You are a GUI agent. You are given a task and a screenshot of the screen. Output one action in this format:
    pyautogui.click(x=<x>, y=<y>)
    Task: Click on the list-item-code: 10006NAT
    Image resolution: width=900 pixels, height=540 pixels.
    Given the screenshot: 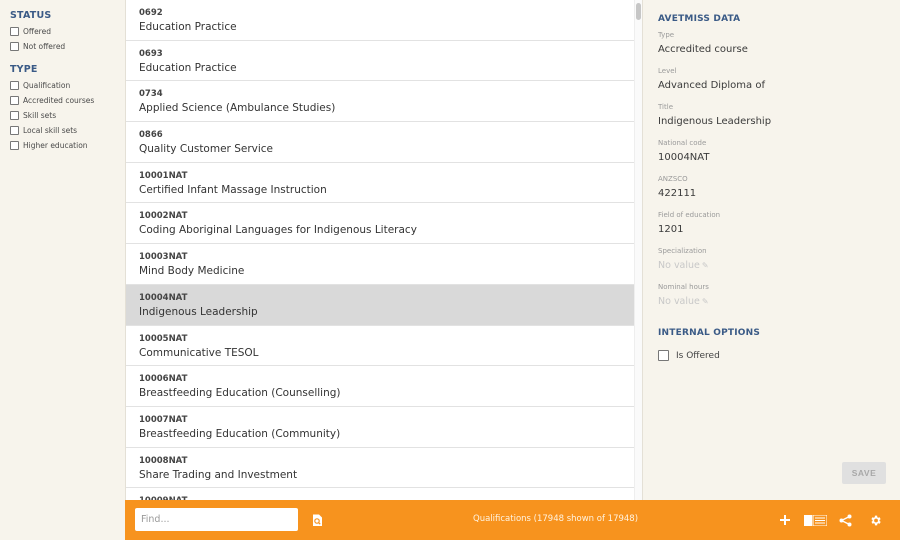 What is the action you would take?
    pyautogui.click(x=163, y=379)
    